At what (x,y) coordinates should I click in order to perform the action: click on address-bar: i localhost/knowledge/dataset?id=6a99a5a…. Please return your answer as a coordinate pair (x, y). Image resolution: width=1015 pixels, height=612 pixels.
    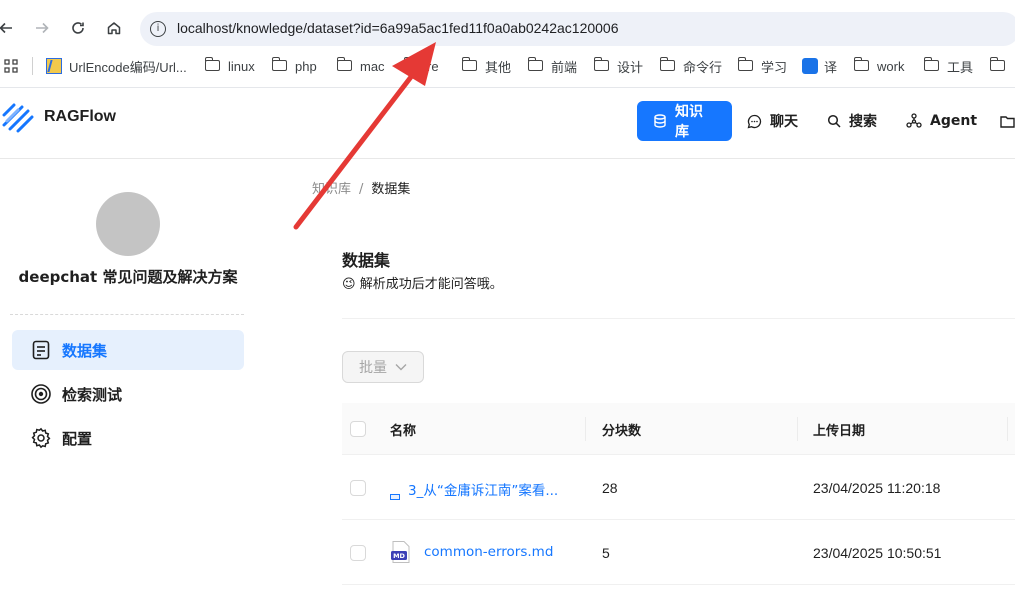
    Looking at the image, I should click on (577, 29).